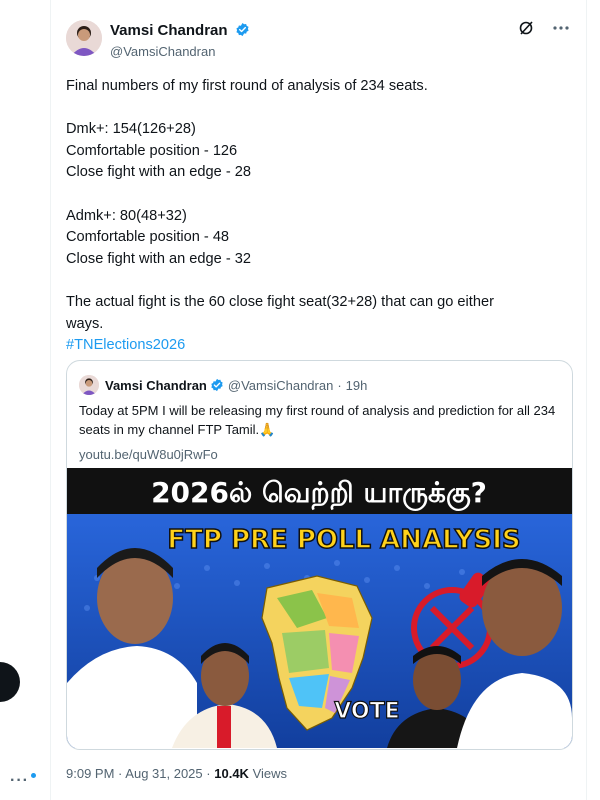 This screenshot has width=600, height=800. Describe the element at coordinates (316, 346) in the screenshot. I see `hashtag-link: #TNElections2026` at that location.